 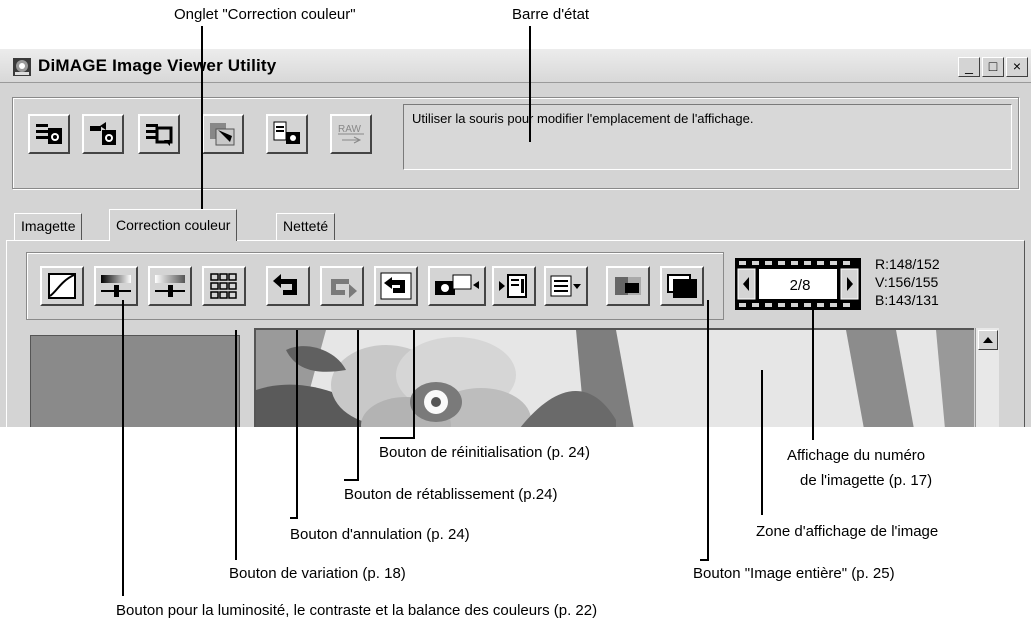 What do you see at coordinates (451, 494) in the screenshot?
I see `annotation-redo-button: Bouton de rétablissement (p.24)` at bounding box center [451, 494].